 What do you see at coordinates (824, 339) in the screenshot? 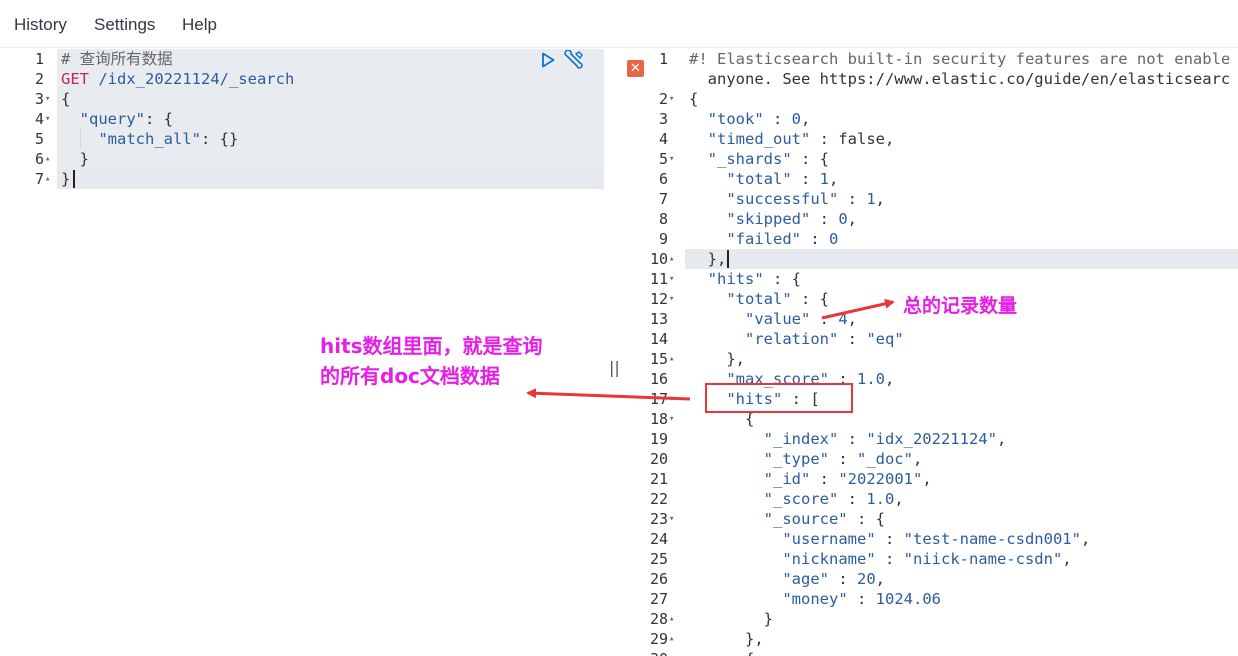
I see `code-text: "relation" : "eq"` at bounding box center [824, 339].